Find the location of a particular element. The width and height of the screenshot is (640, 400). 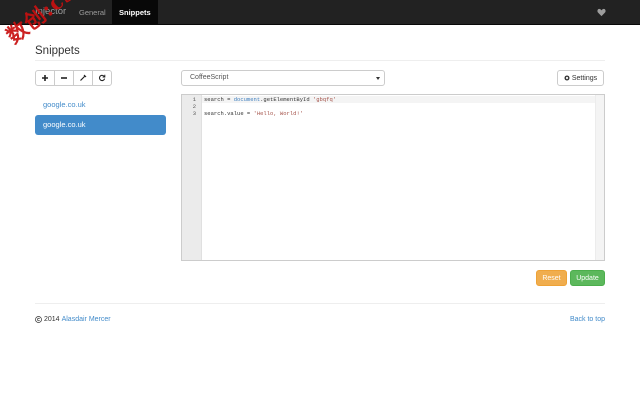

navbar: Injector General Snippets is located at coordinates (320, 12).